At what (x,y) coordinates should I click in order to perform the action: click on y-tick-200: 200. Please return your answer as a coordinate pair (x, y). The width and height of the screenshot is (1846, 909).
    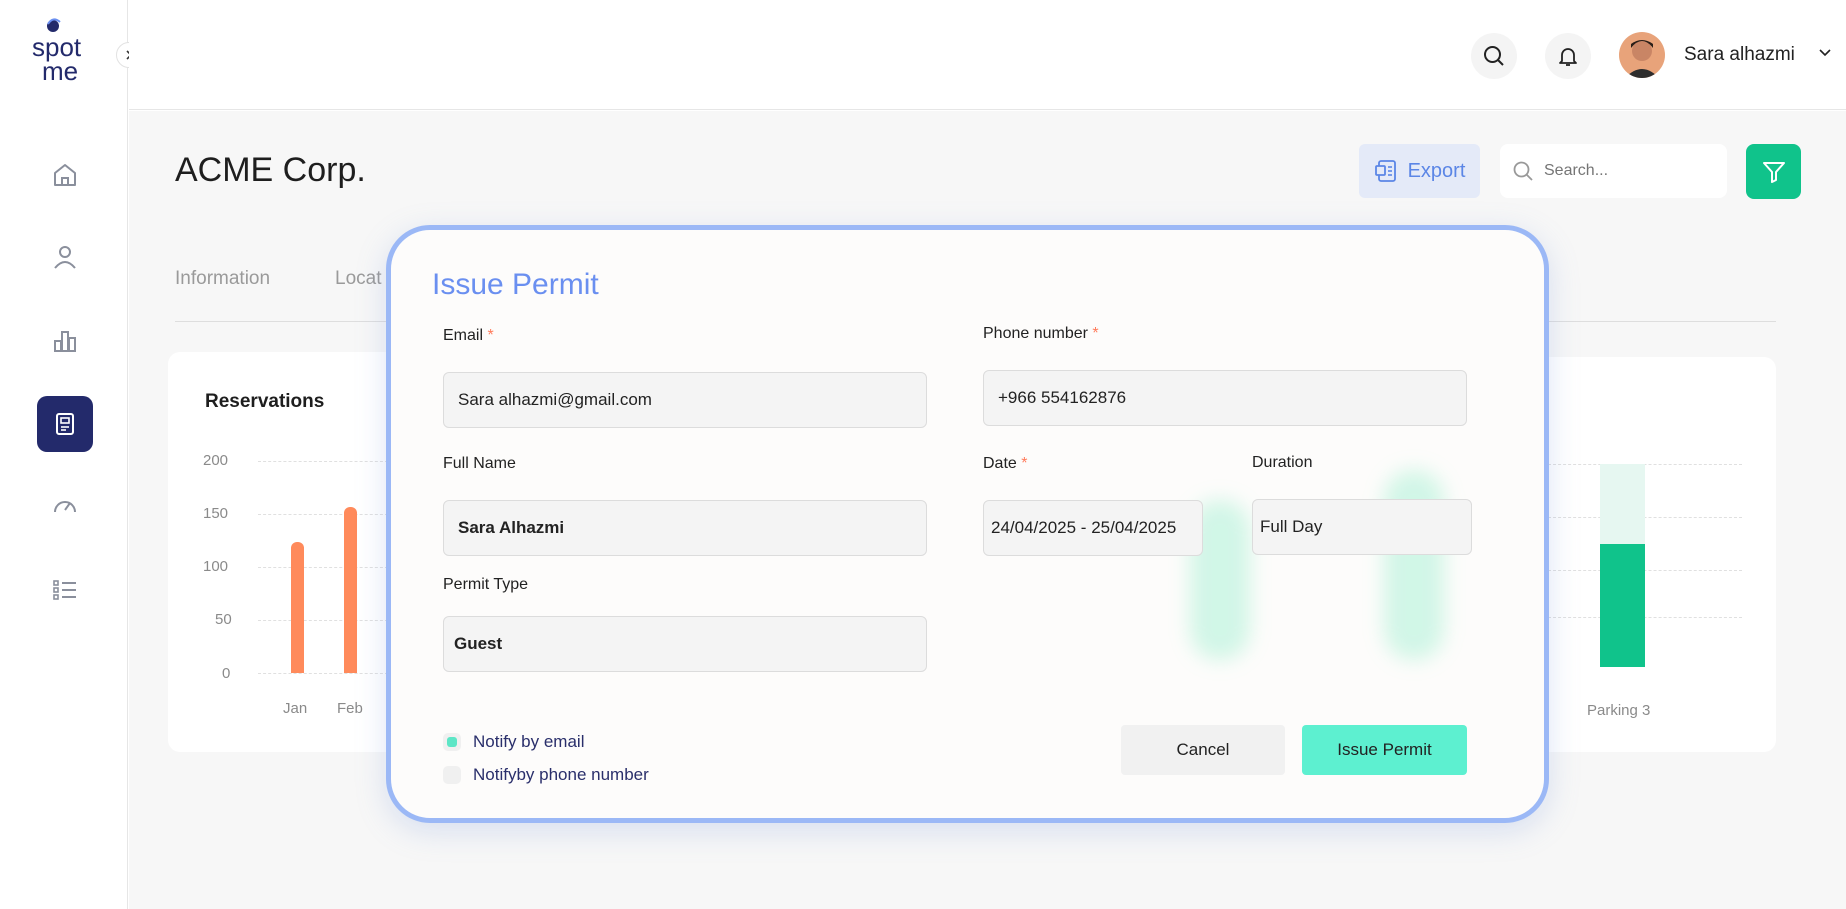
    Looking at the image, I should click on (216, 460).